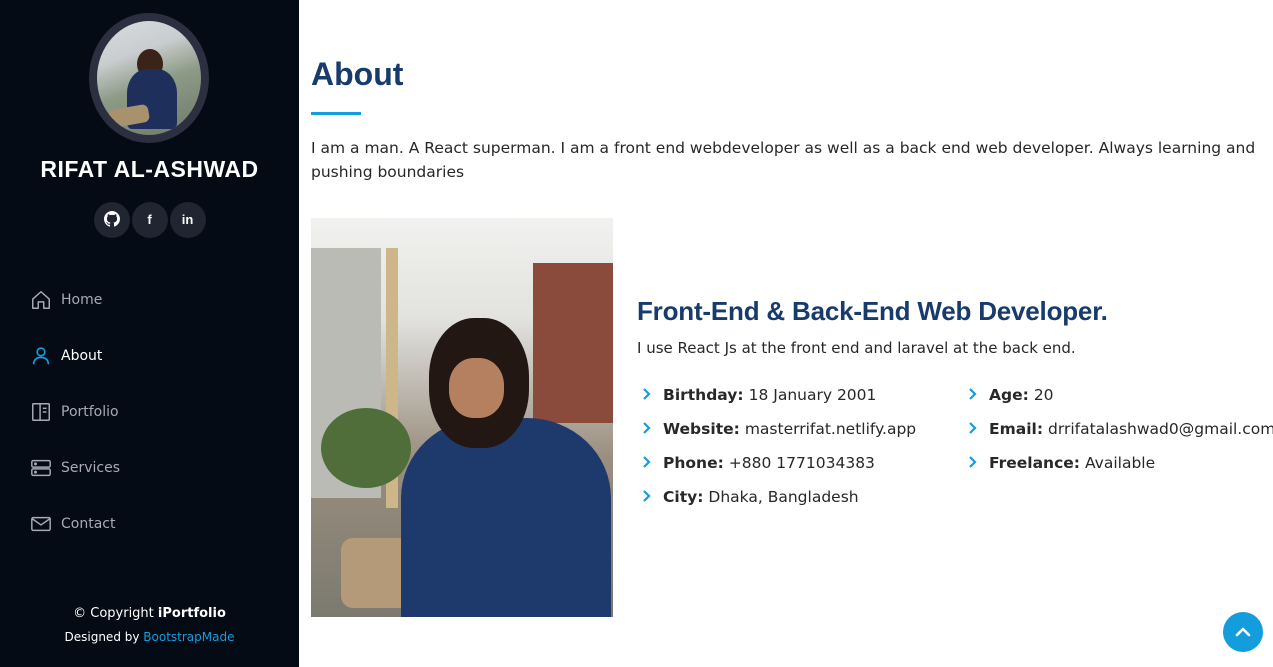 Image resolution: width=1273 pixels, height=667 pixels. I want to click on facebook-link: f, so click(149, 220).